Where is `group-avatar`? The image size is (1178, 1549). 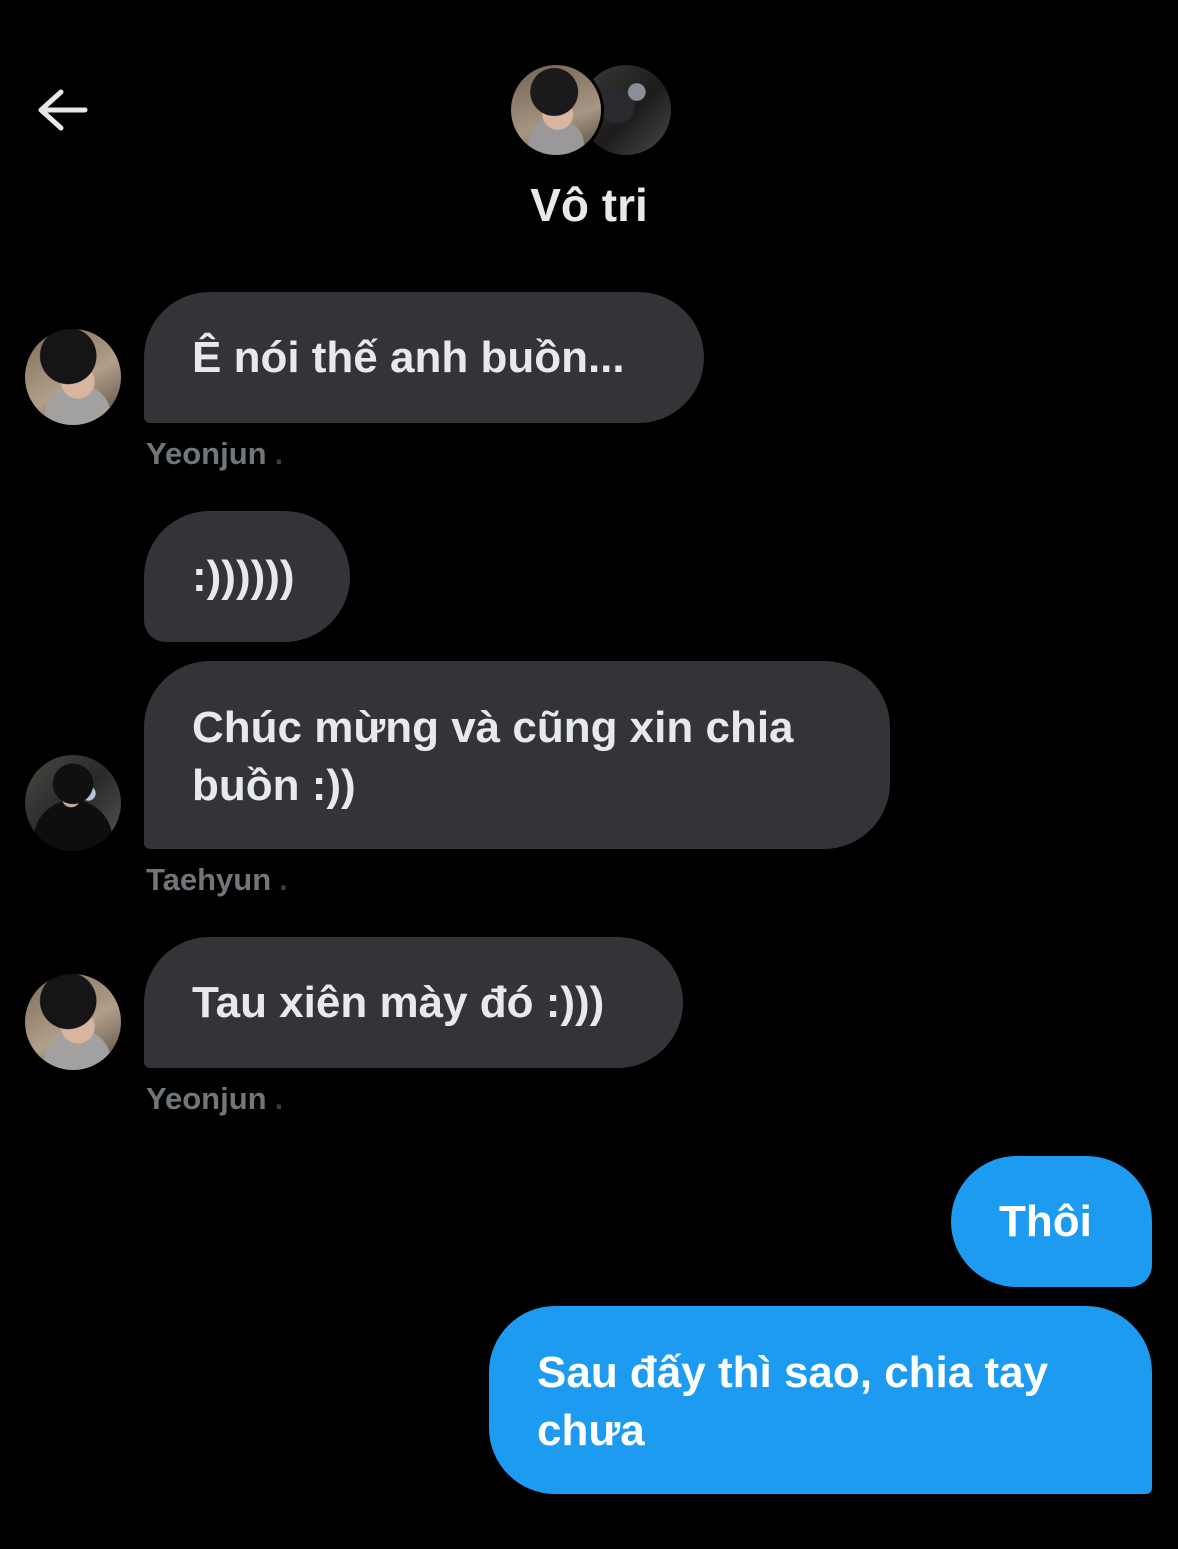 group-avatar is located at coordinates (591, 111).